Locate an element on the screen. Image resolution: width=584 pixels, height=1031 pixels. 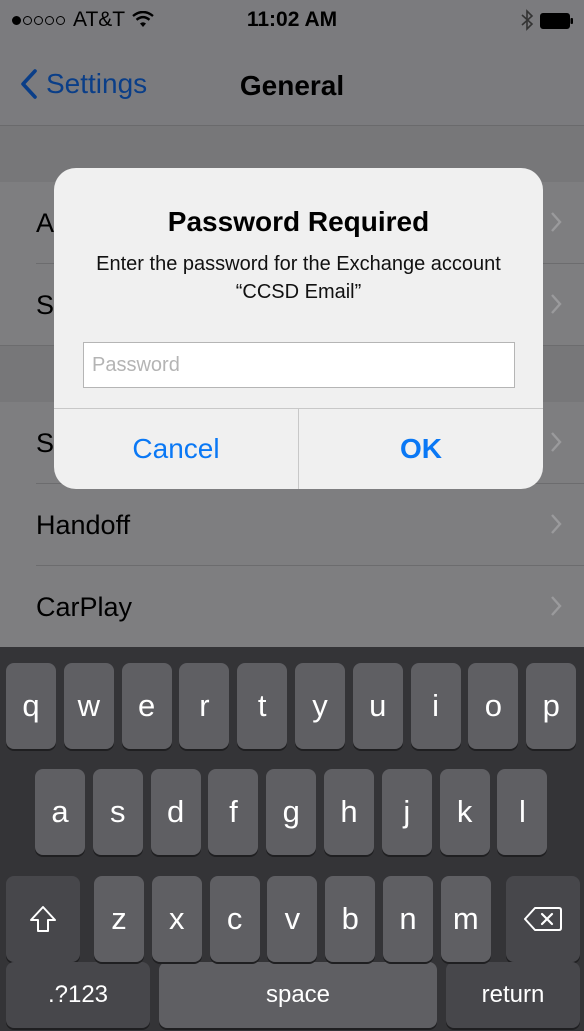
key-q: q is located at coordinates (31, 706).